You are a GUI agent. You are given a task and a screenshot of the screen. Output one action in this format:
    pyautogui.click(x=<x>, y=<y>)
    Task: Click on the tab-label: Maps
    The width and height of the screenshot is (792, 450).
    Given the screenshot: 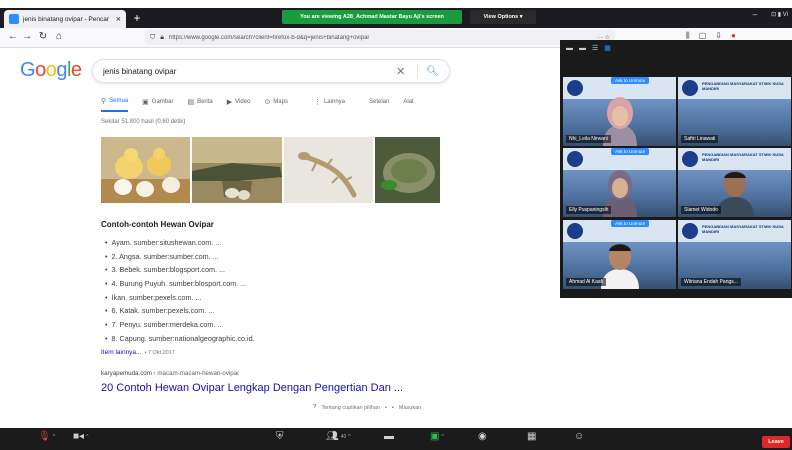 What is the action you would take?
    pyautogui.click(x=280, y=102)
    